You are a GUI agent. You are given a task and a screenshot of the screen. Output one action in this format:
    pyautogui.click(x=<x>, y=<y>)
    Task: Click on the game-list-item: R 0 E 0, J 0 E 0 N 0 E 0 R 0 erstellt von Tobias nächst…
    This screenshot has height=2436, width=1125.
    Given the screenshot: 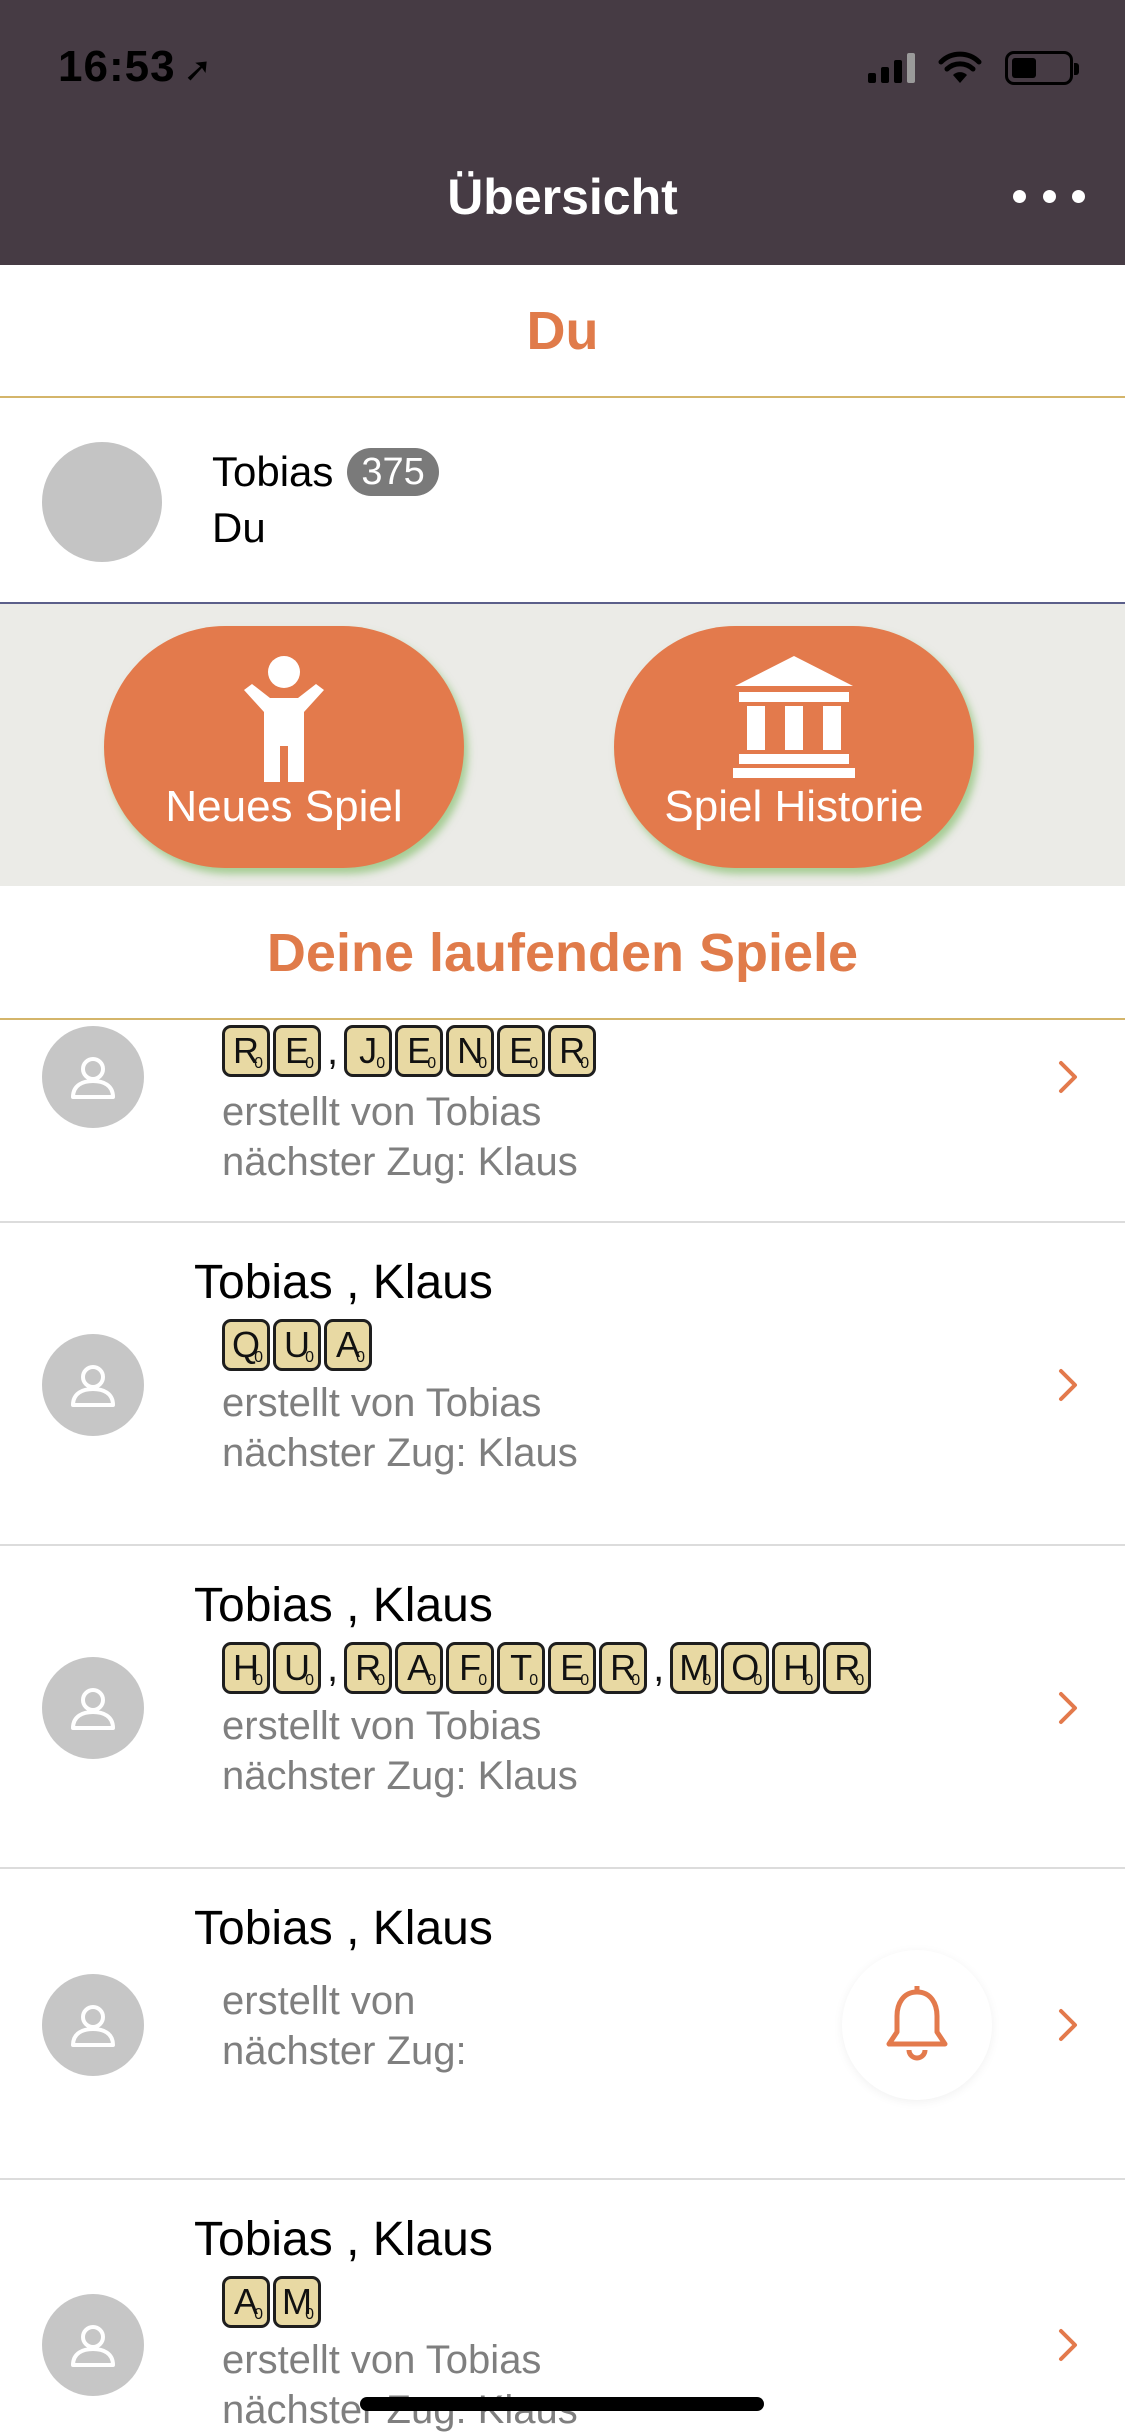 What is the action you would take?
    pyautogui.click(x=562, y=1121)
    